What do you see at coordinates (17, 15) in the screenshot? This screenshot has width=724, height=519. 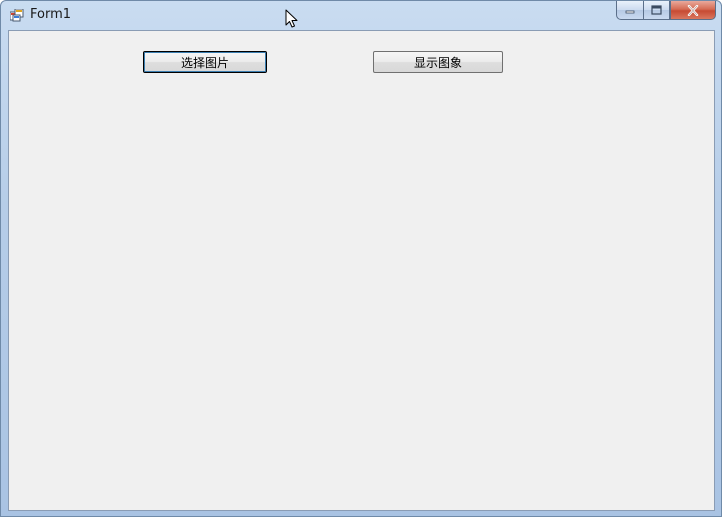 I see `app-icon` at bounding box center [17, 15].